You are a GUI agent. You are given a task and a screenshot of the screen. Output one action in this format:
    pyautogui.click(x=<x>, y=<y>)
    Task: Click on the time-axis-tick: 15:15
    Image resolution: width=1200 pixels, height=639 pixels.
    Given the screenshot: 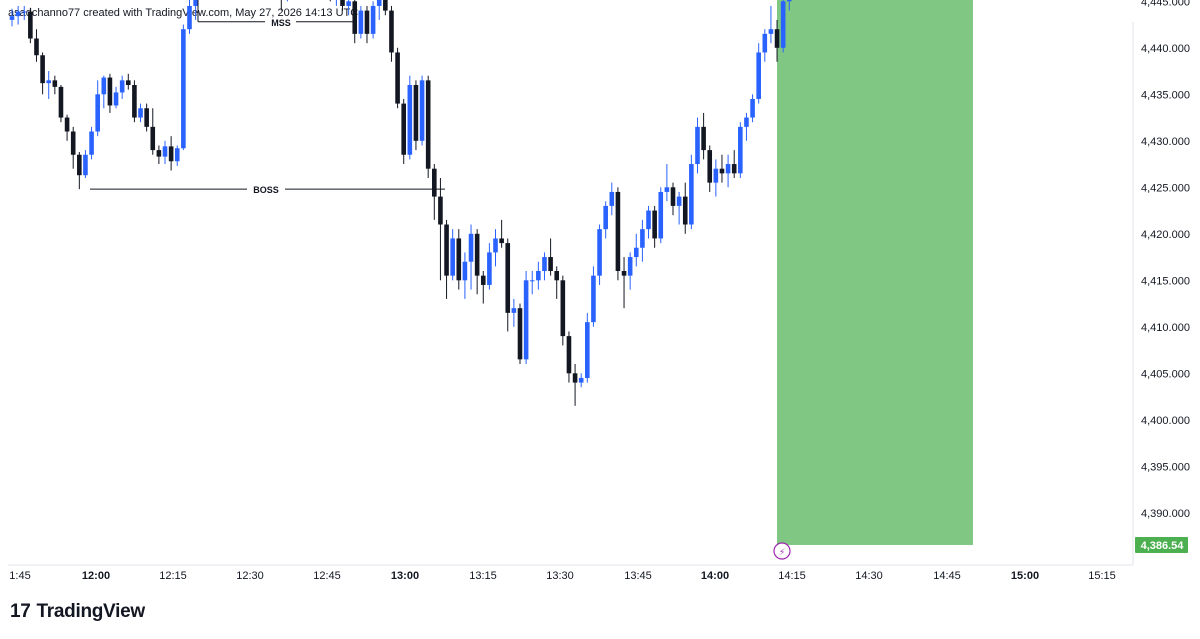 What is the action you would take?
    pyautogui.click(x=1102, y=576)
    